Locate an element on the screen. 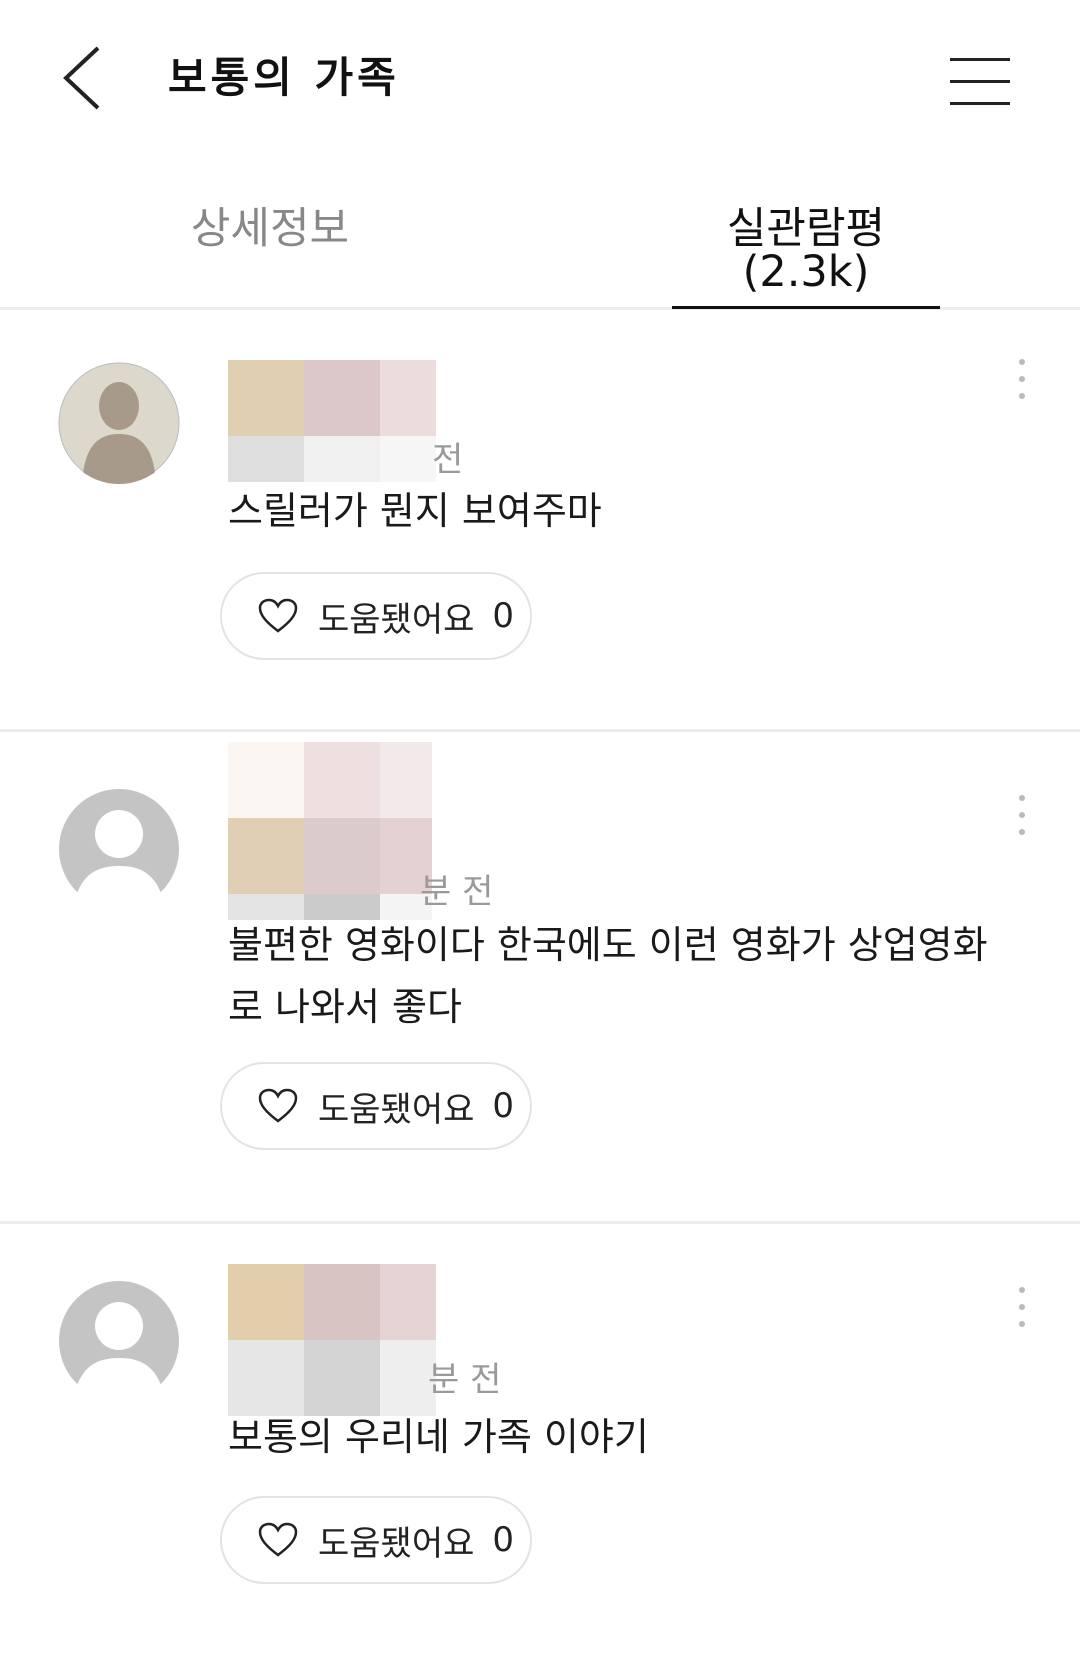  chevron-left-icon is located at coordinates (83, 78).